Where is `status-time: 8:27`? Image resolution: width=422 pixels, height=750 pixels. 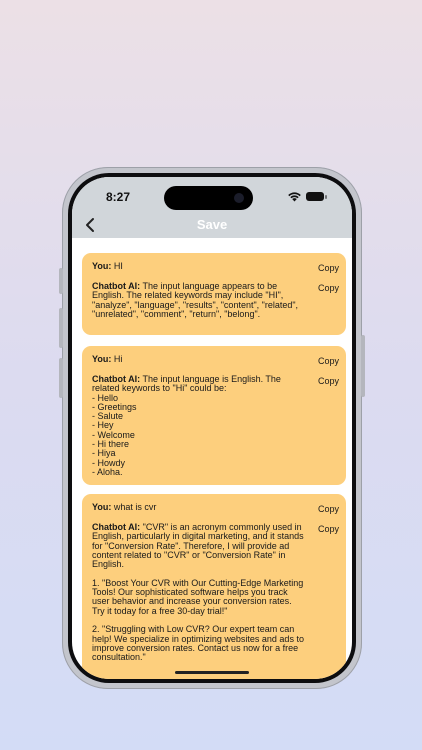
status-time: 8:27 is located at coordinates (118, 197).